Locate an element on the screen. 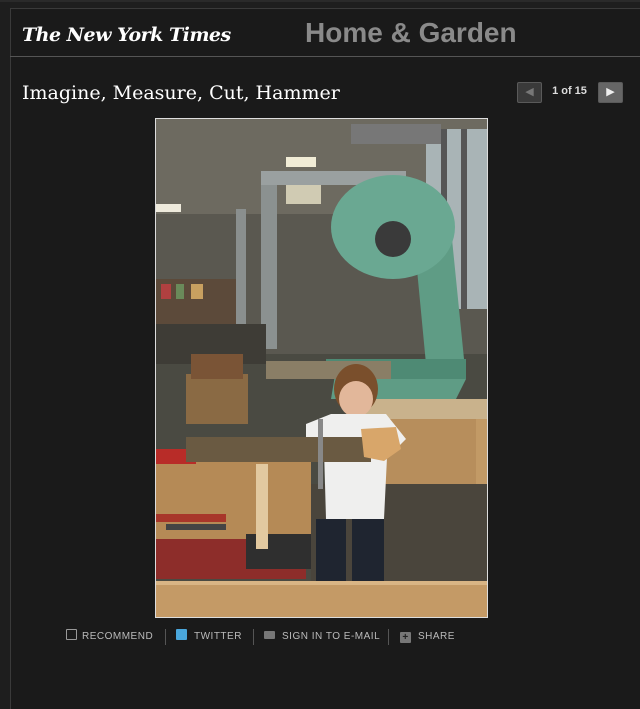 This screenshot has height=709, width=640. envelope-icon is located at coordinates (269, 635).